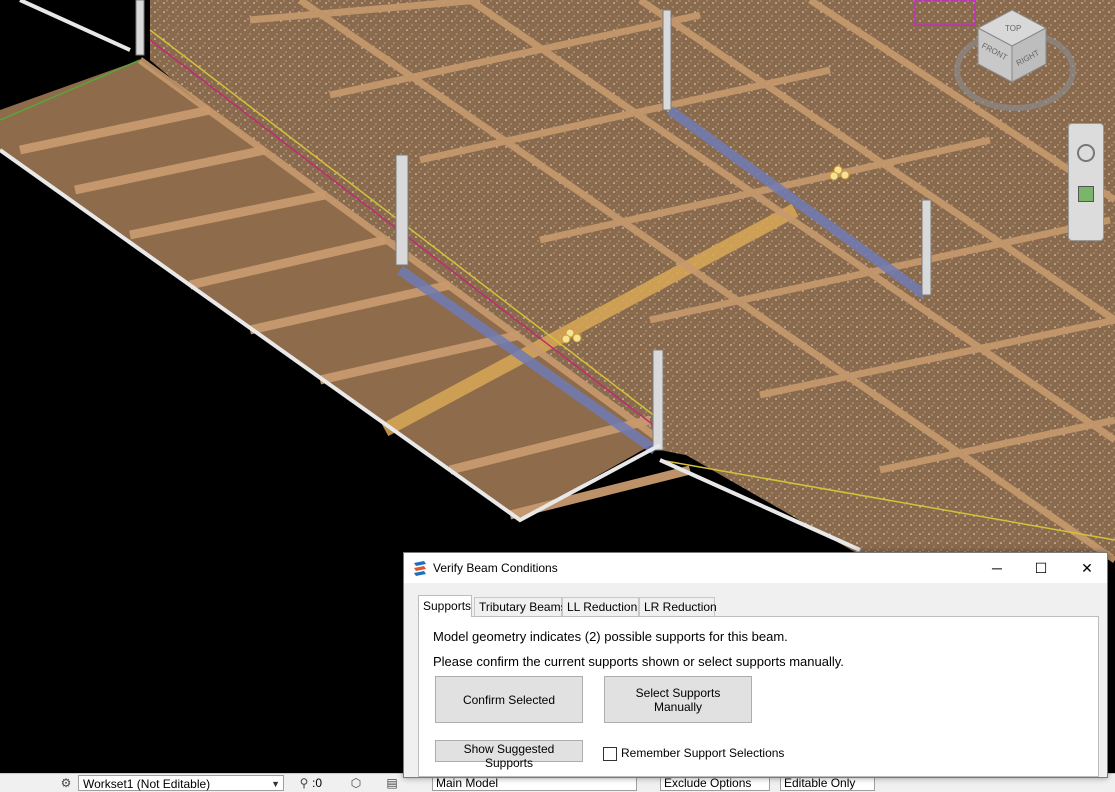 This screenshot has height=792, width=1115. Describe the element at coordinates (820, 783) in the screenshot. I see `editable-only-label: Editable Only` at that location.